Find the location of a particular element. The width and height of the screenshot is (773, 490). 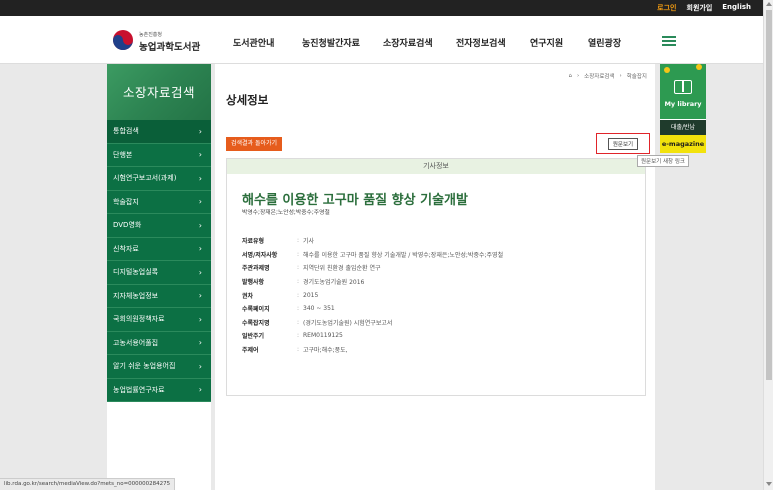

quick-menu: My library 대출/반납 e-magazine is located at coordinates (683, 108).